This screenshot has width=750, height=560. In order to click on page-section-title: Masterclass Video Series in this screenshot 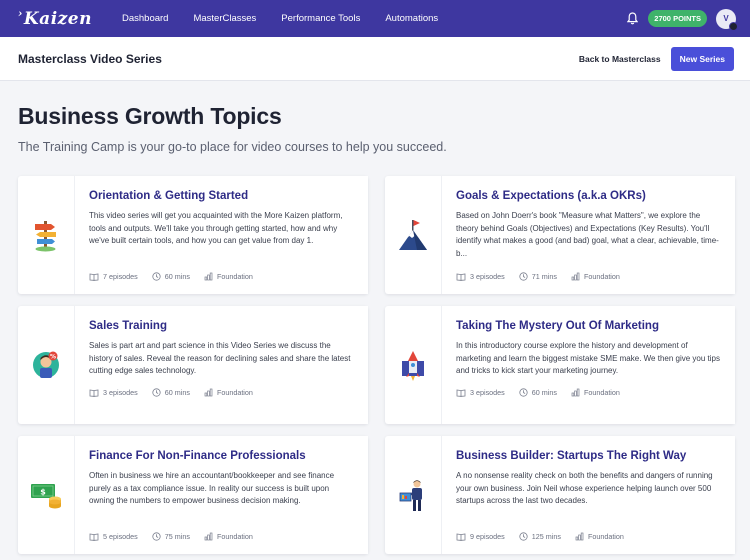, I will do `click(90, 58)`.